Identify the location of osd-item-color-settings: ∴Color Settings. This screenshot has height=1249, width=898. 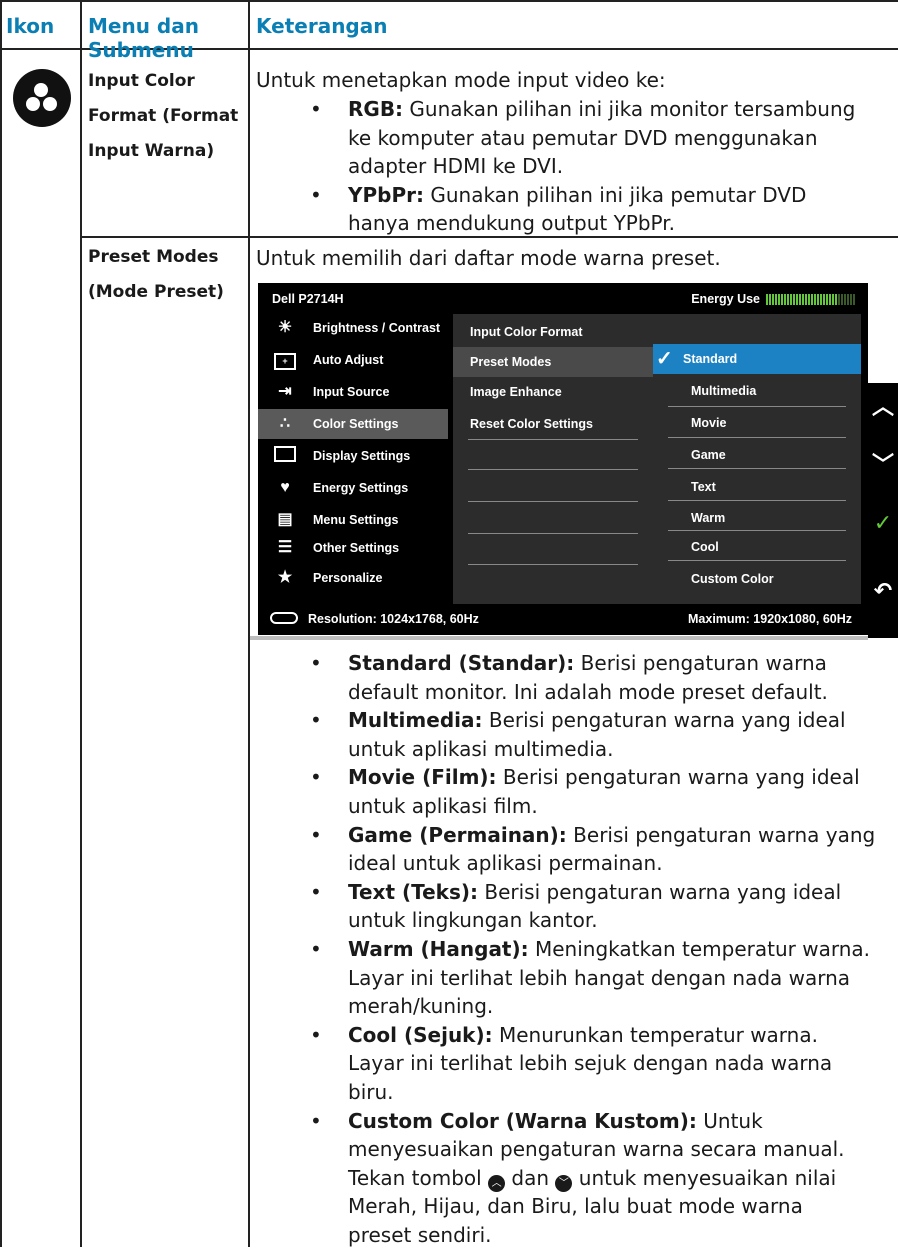
(353, 424).